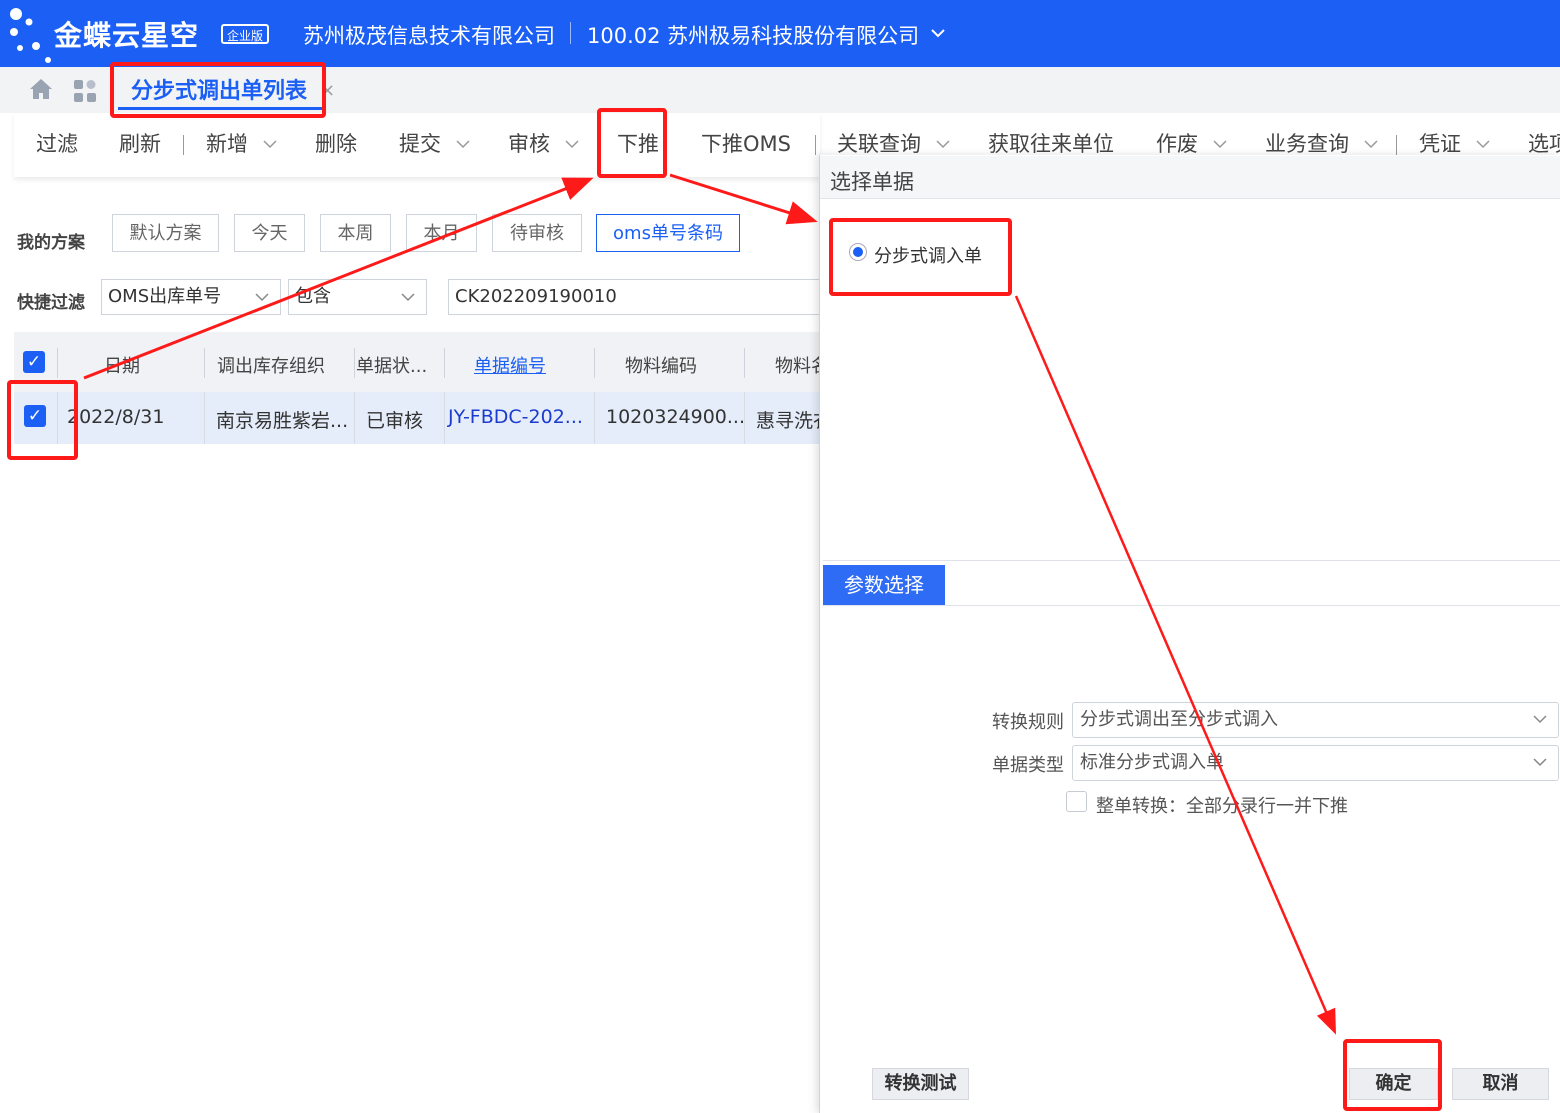 This screenshot has width=1560, height=1113. Describe the element at coordinates (338, 278) in the screenshot. I see `arrow-checkbox-to-push` at that location.